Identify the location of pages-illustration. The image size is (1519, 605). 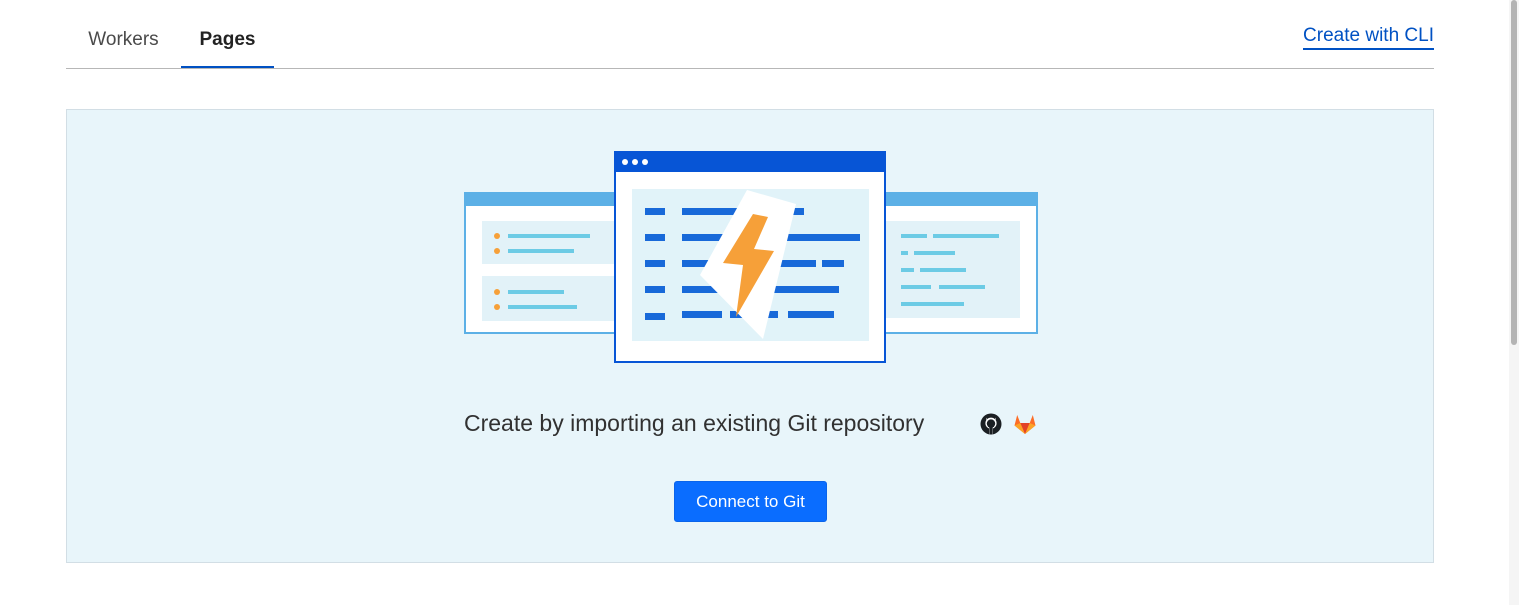
(751, 257).